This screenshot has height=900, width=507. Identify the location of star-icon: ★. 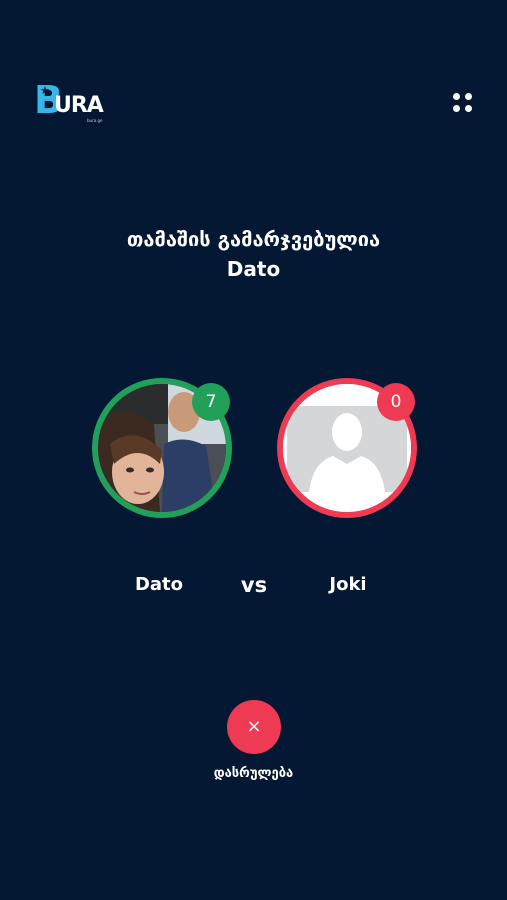
(45, 90).